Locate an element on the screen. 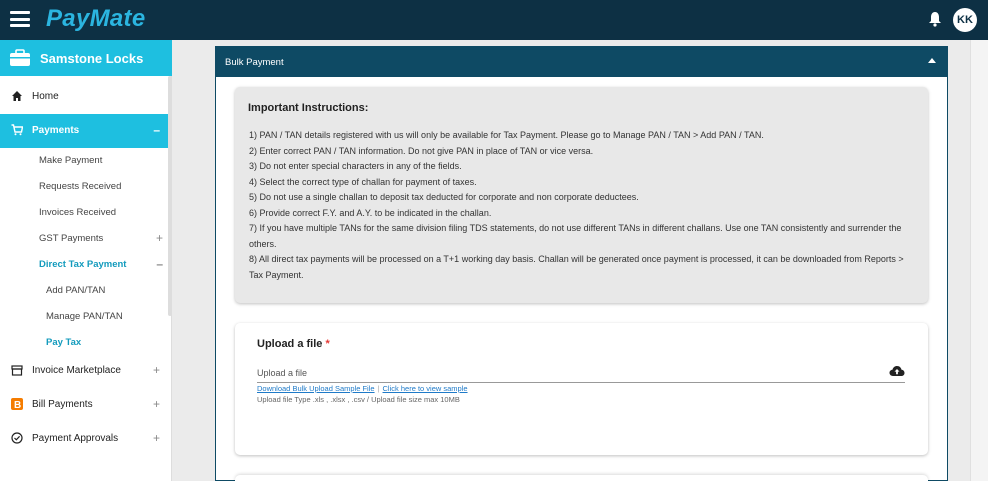  sidebar-sub-label: GST Payments is located at coordinates (71, 238).